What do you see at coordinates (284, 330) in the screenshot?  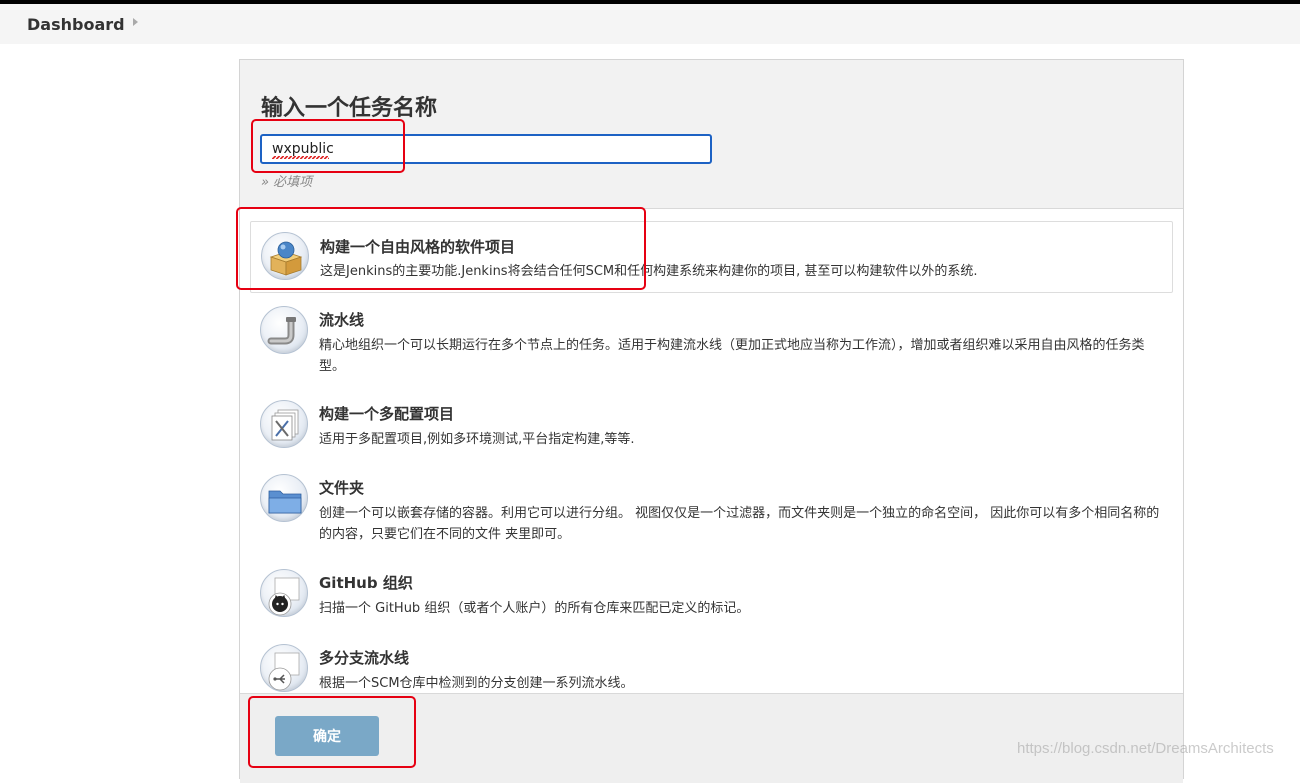 I see `pipeline-icon` at bounding box center [284, 330].